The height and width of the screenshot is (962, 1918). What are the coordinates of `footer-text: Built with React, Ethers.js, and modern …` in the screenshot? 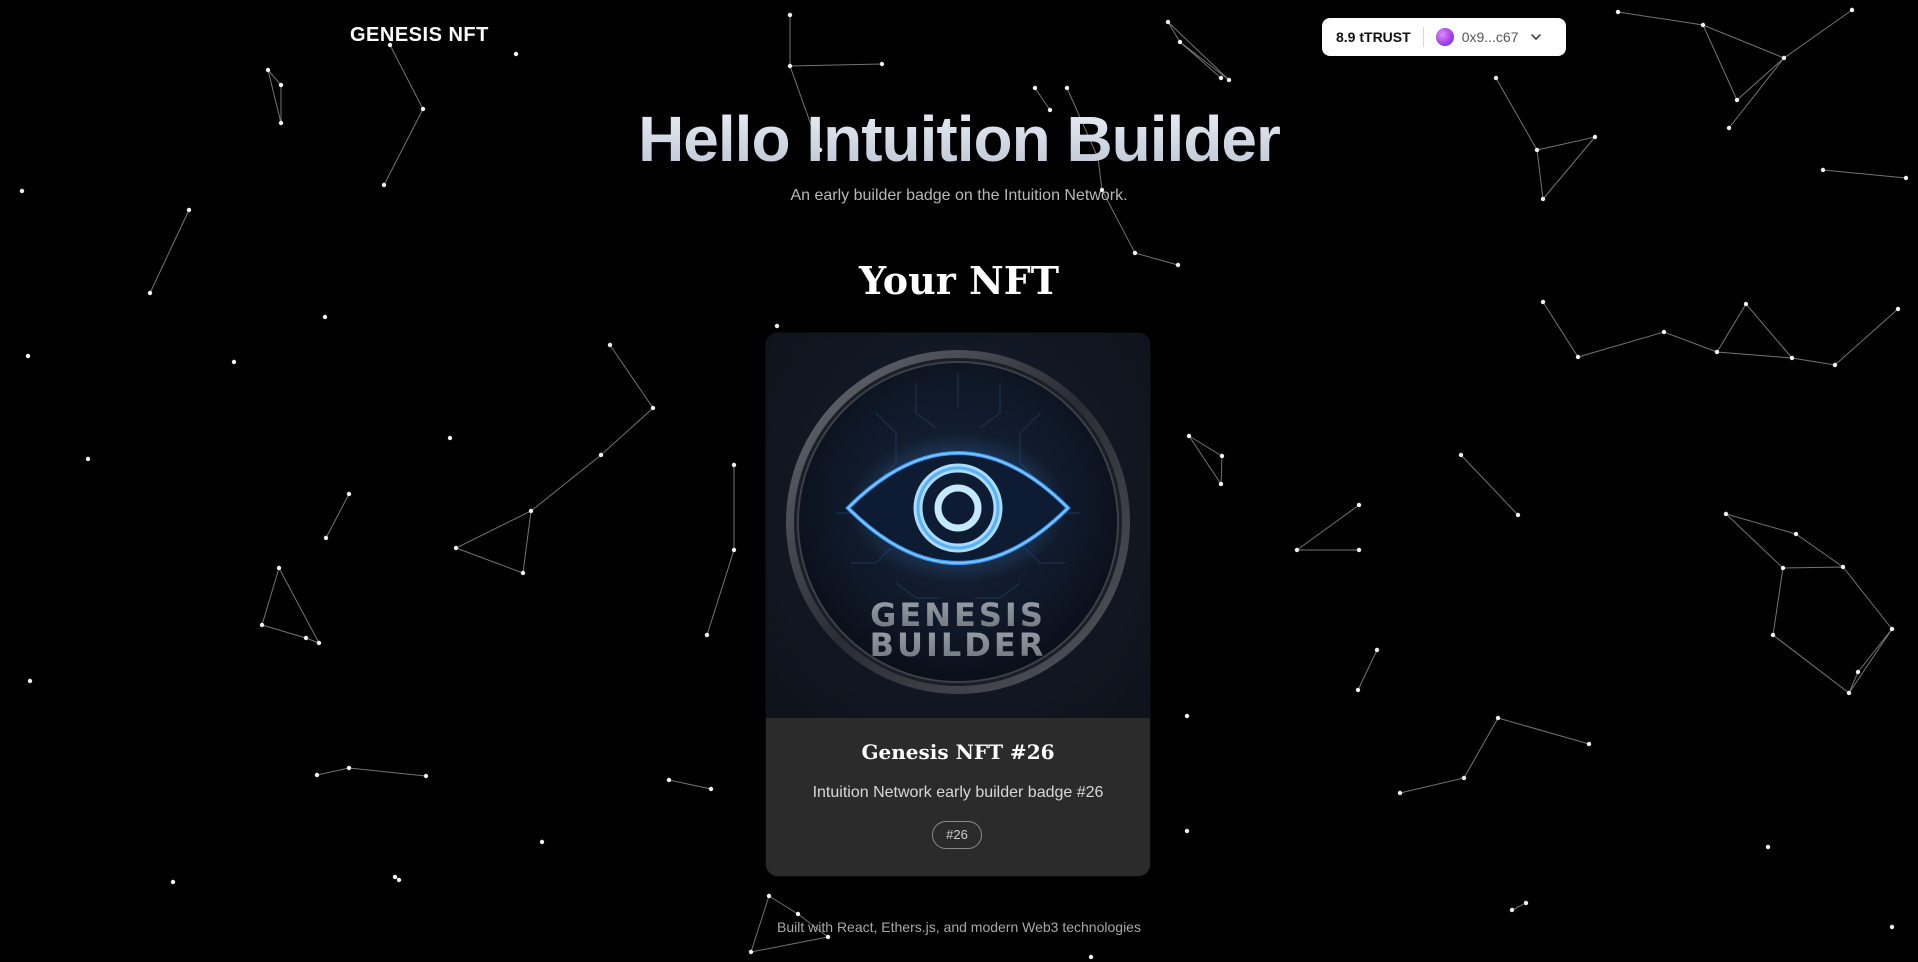 It's located at (959, 927).